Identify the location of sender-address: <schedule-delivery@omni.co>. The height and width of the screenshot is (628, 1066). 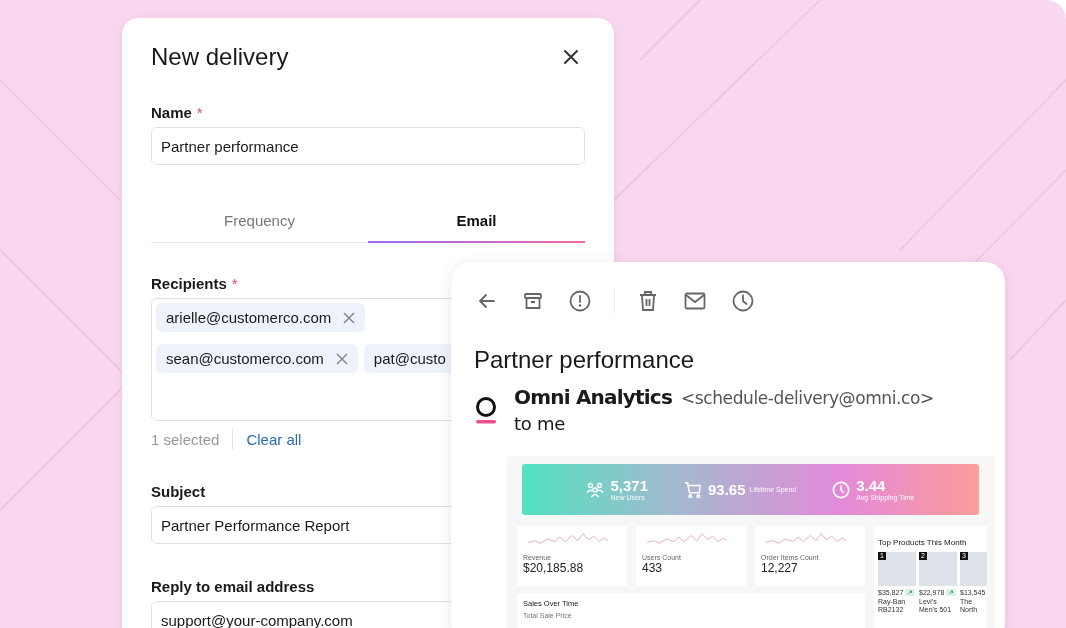
(807, 398).